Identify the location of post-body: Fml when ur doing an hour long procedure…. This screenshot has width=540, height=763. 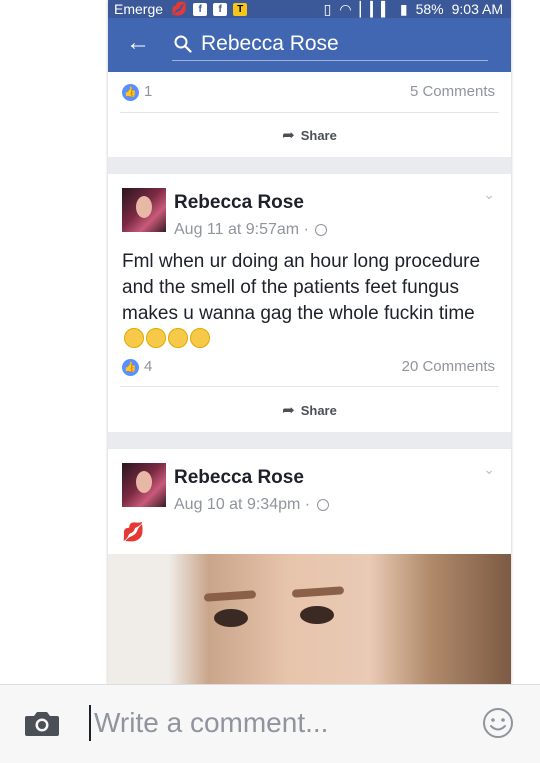
(301, 287).